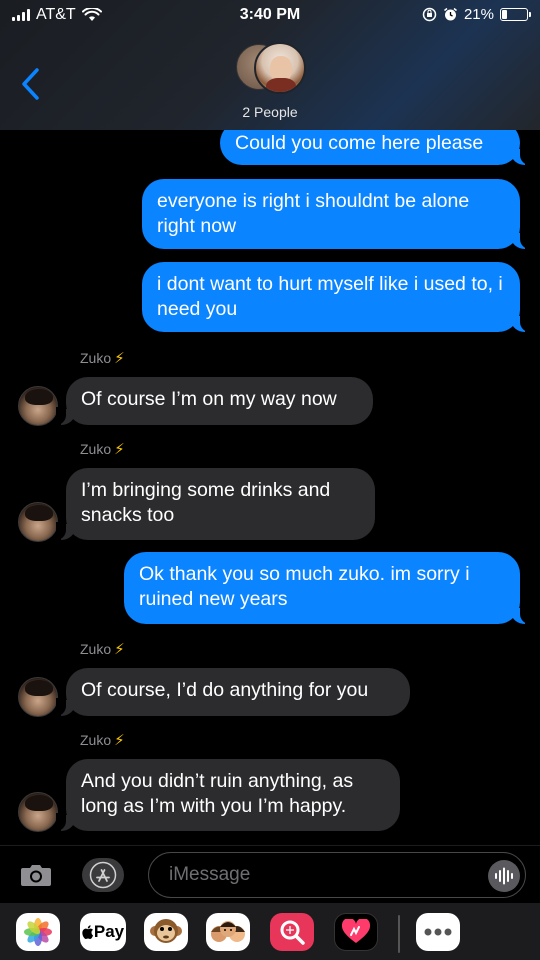 Image resolution: width=540 pixels, height=960 pixels. I want to click on status-right: 21%, so click(476, 14).